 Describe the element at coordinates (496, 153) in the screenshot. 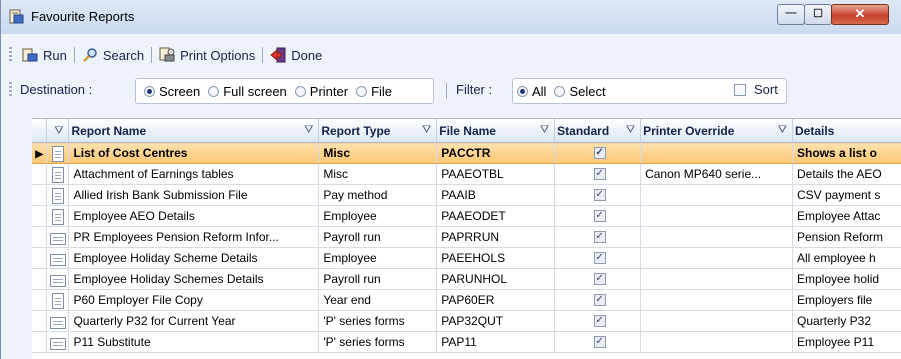

I see `file-name-cell: PACCTR` at that location.